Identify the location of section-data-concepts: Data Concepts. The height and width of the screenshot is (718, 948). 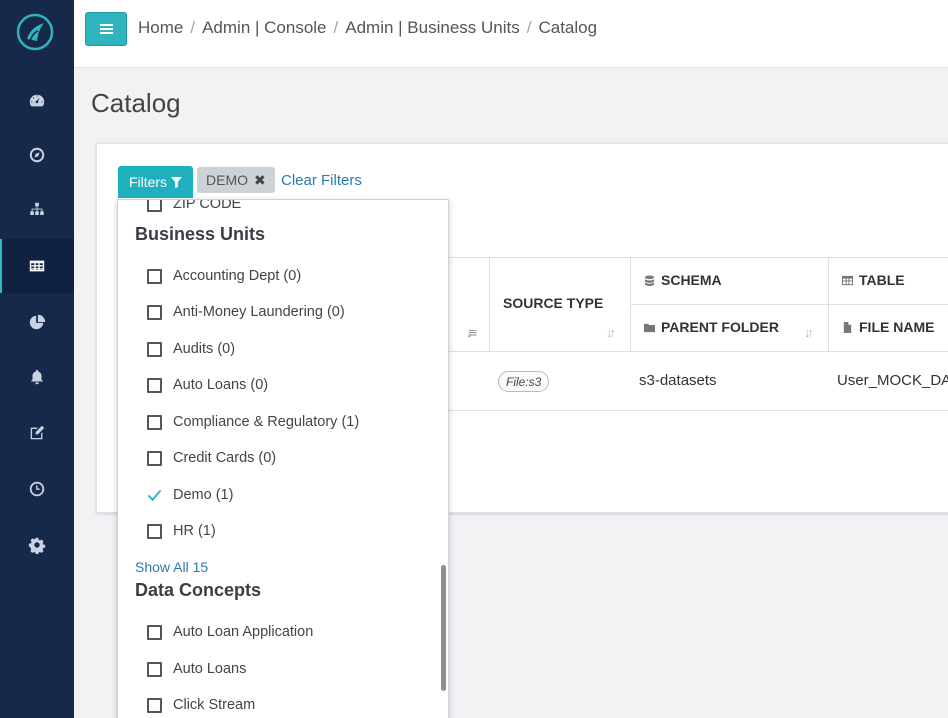
(198, 590).